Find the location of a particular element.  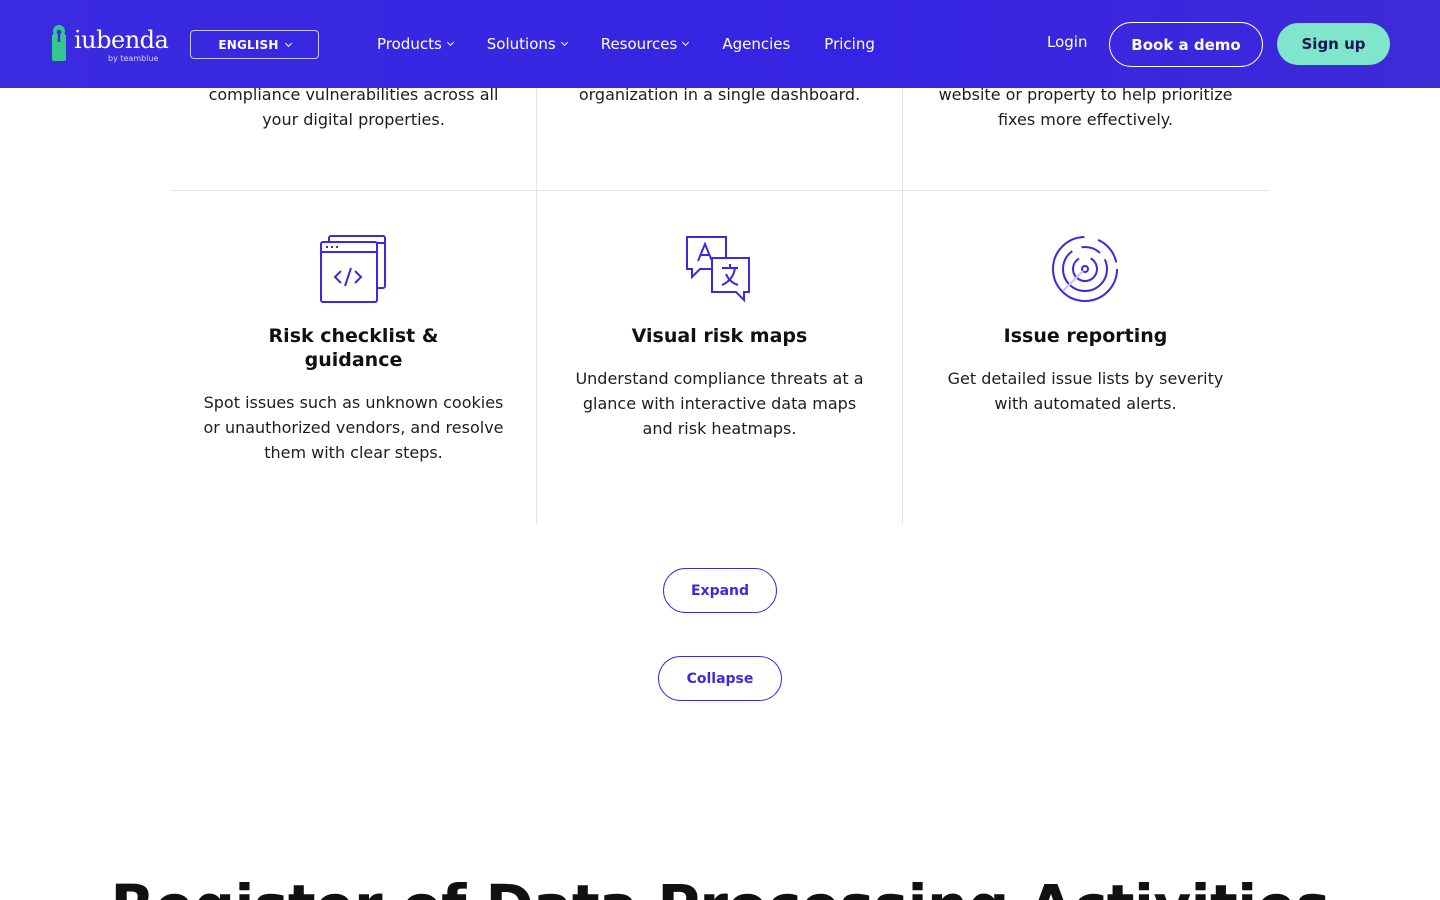

nav-item-resources: Resources is located at coordinates (645, 44).